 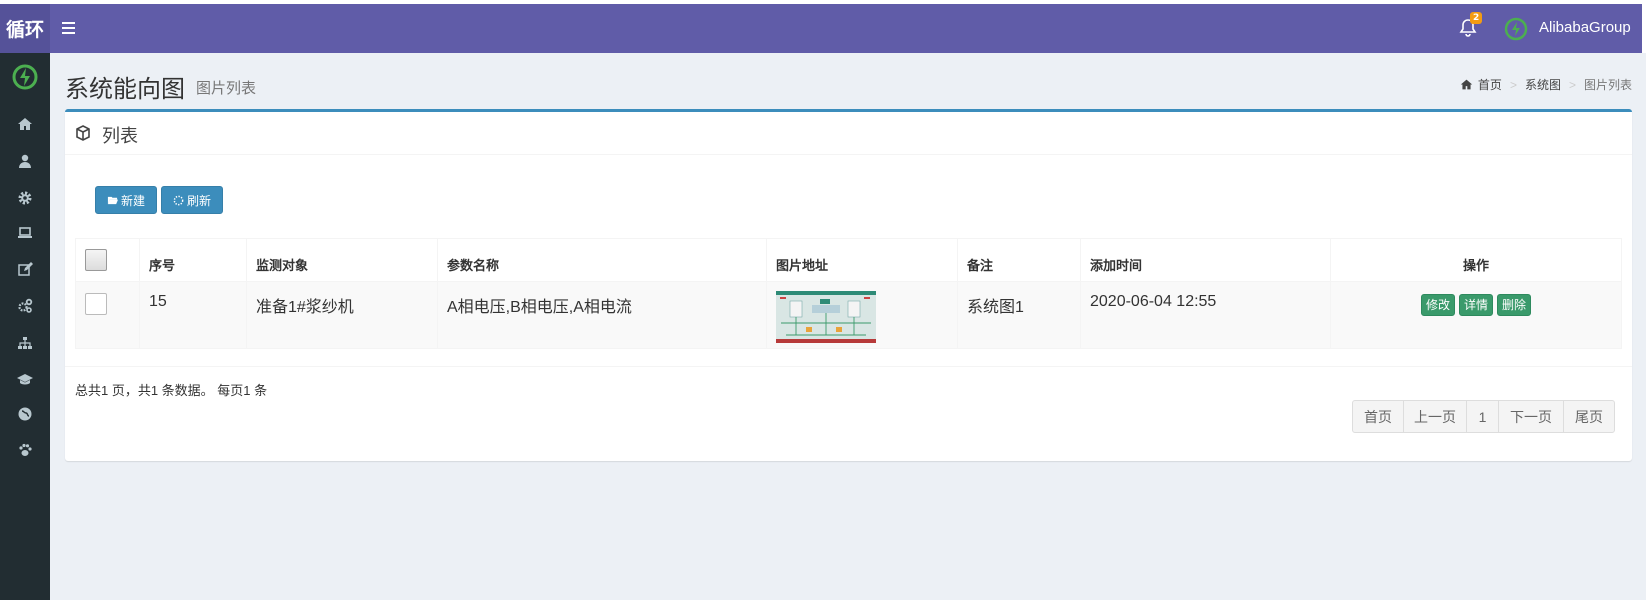 I want to click on sitemap-icon, so click(x=25, y=343).